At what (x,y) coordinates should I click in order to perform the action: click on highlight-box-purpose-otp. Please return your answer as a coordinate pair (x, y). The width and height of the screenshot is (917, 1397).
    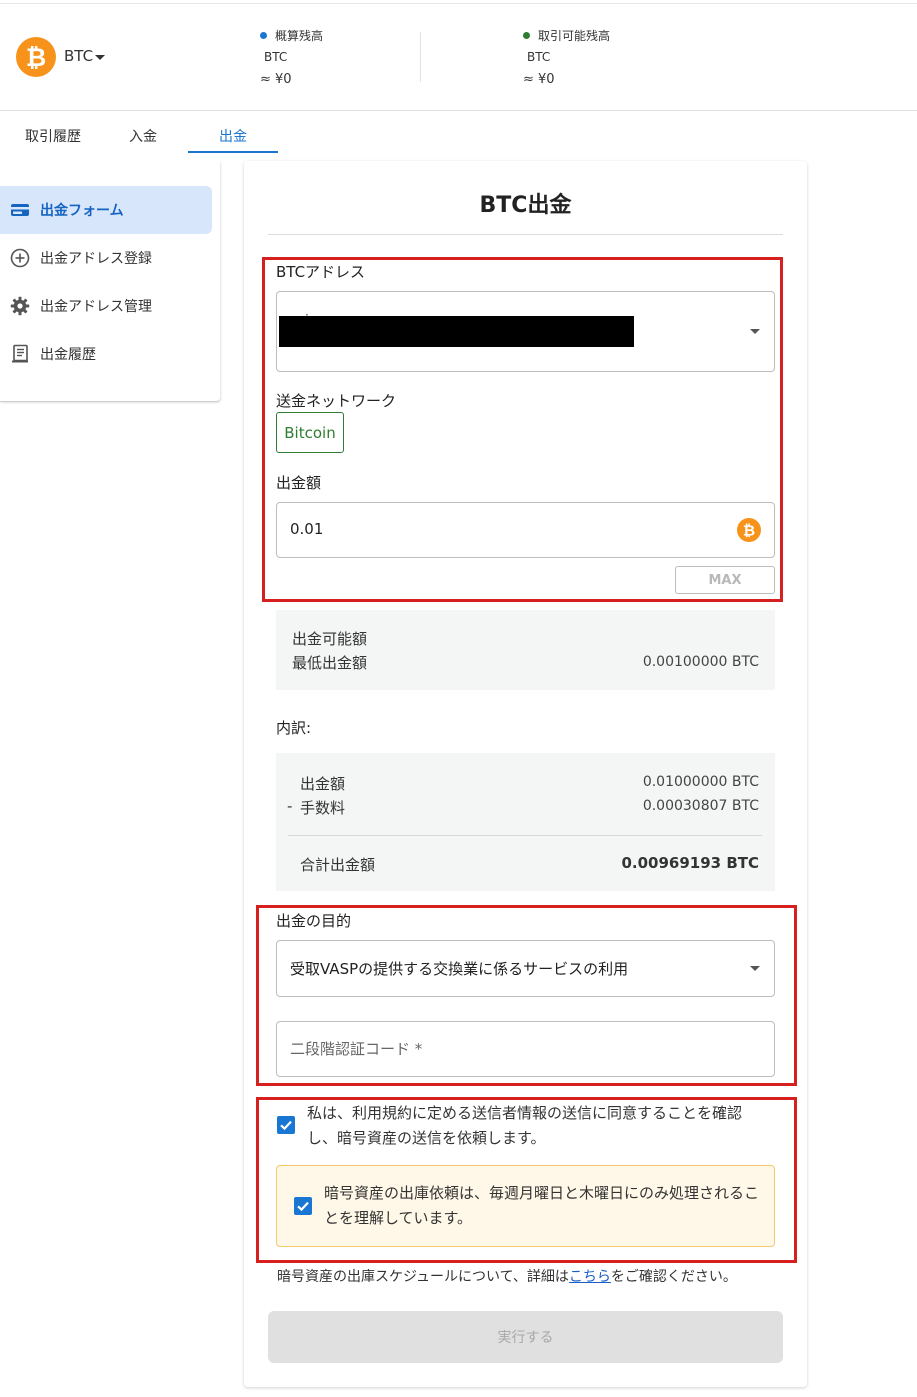
    Looking at the image, I should click on (526, 995).